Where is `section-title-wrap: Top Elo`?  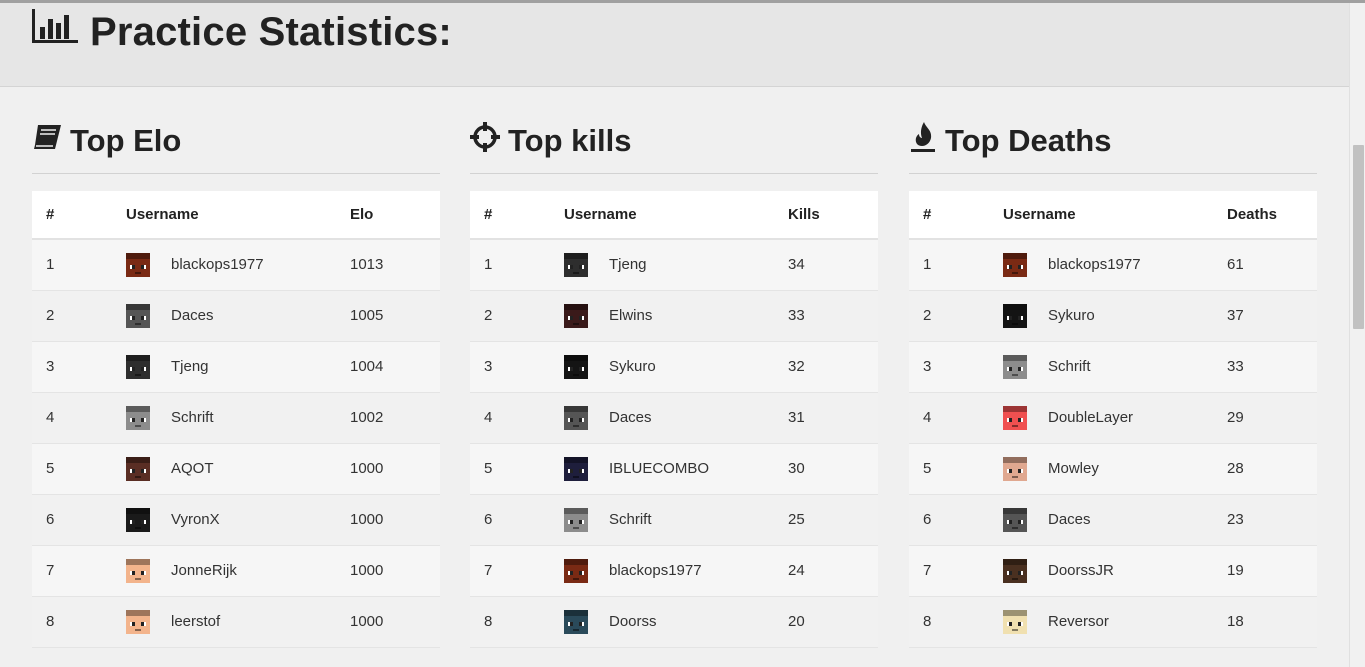
section-title-wrap: Top Elo is located at coordinates (106, 141).